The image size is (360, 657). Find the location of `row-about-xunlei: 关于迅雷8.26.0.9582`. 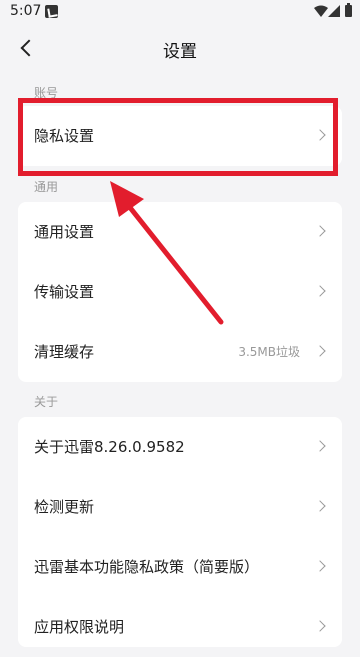

row-about-xunlei: 关于迅雷8.26.0.9582 is located at coordinates (180, 447).